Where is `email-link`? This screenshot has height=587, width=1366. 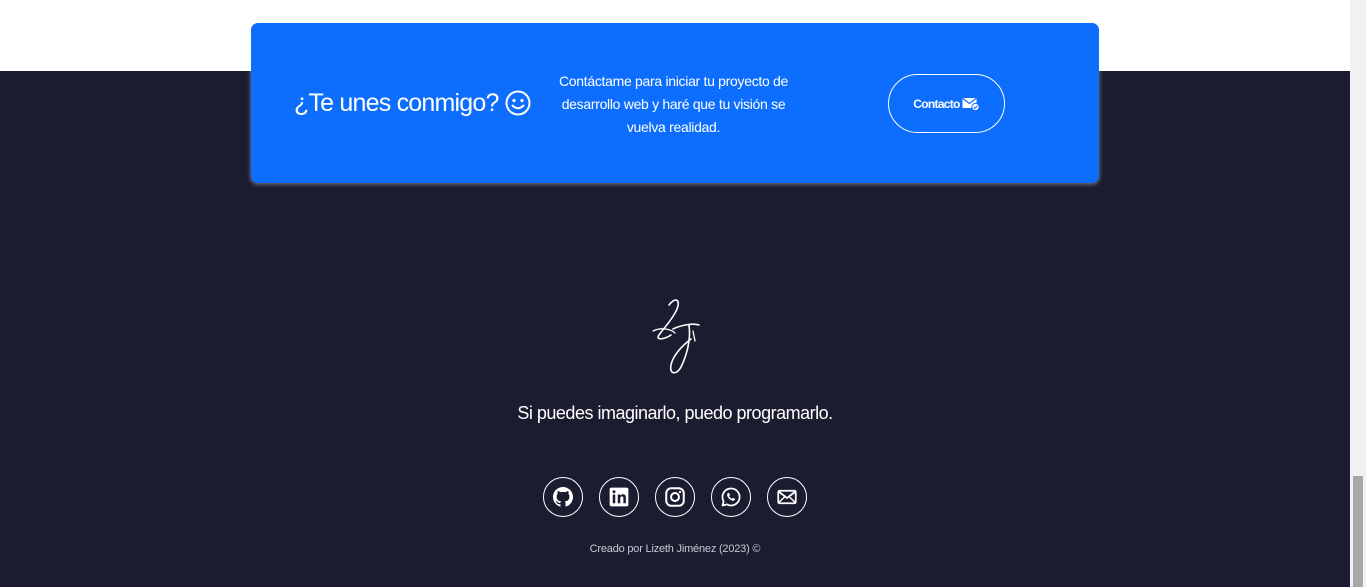
email-link is located at coordinates (787, 497).